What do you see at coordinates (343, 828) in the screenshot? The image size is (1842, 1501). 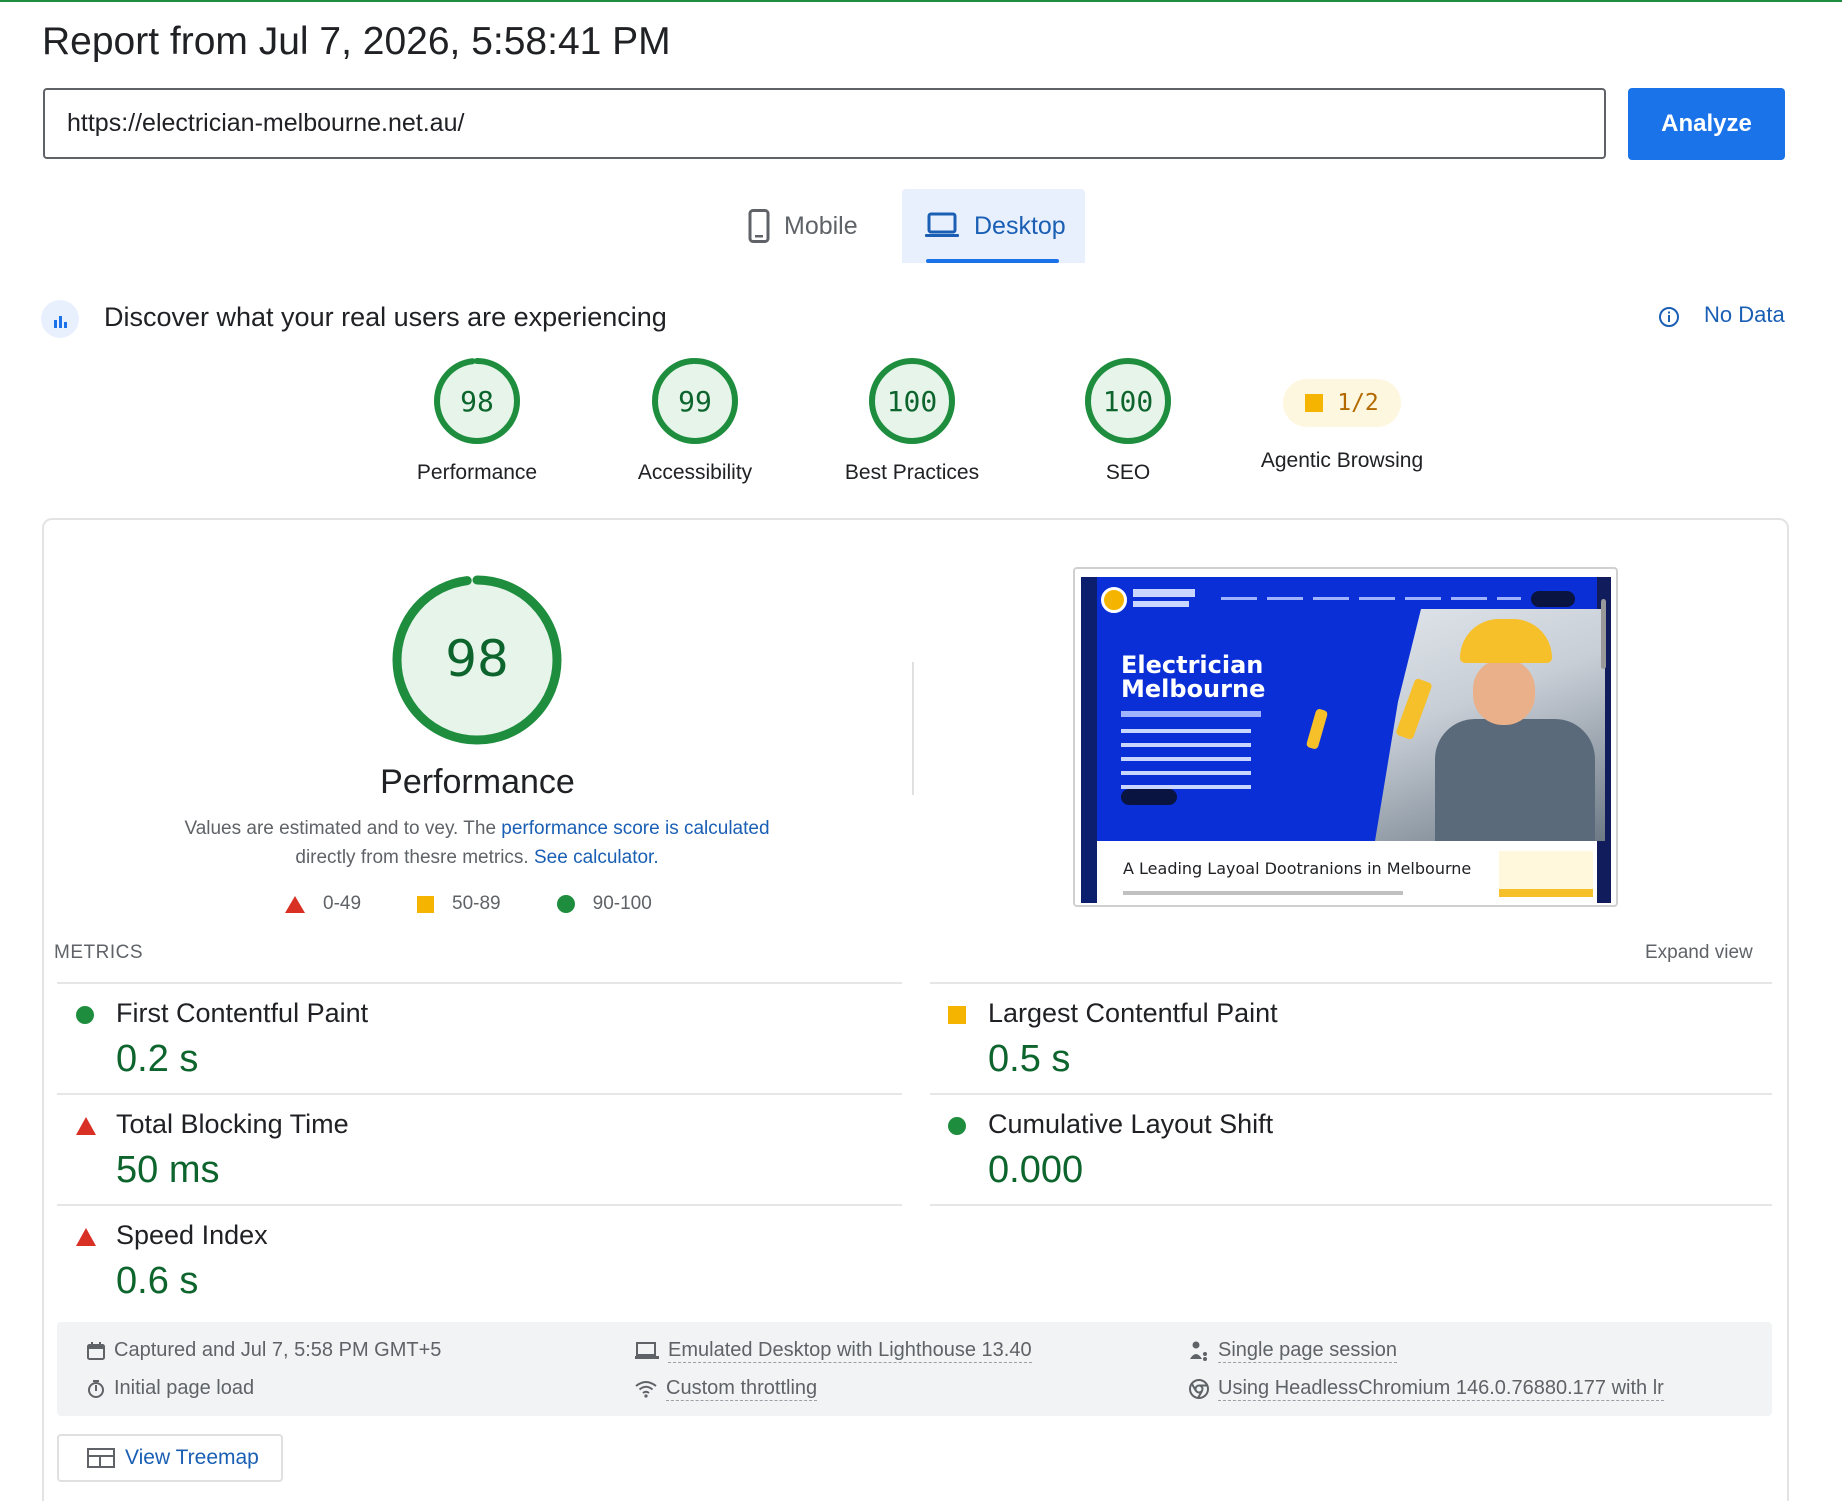 I see `desc-text-1: Values are estimated and to vey. The` at bounding box center [343, 828].